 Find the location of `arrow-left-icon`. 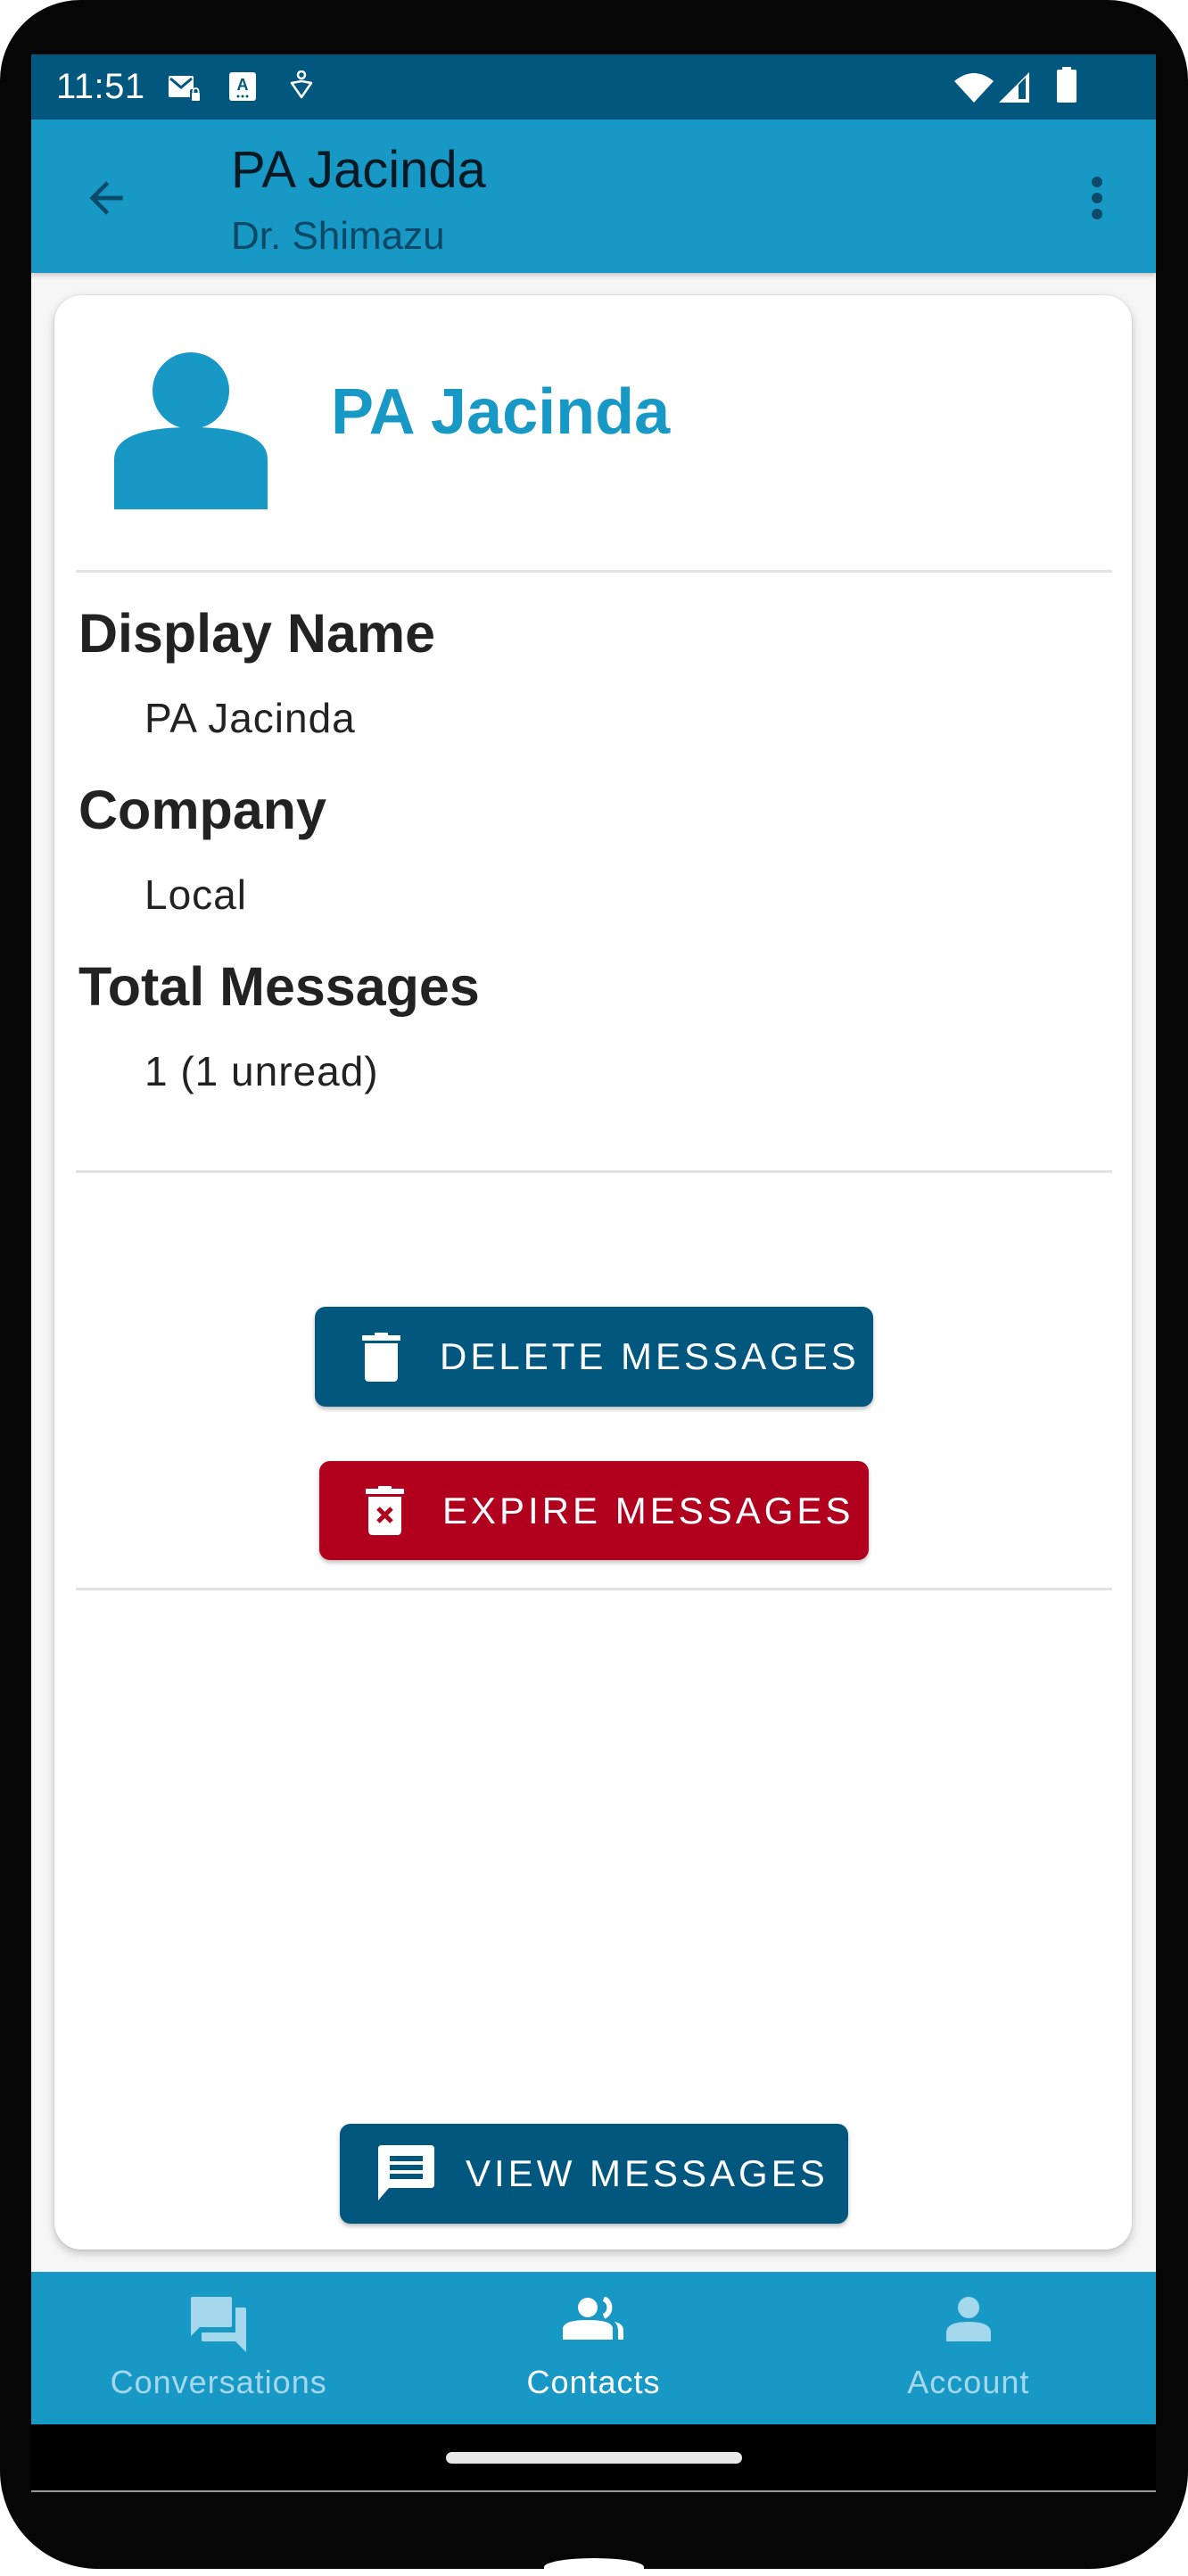

arrow-left-icon is located at coordinates (106, 198).